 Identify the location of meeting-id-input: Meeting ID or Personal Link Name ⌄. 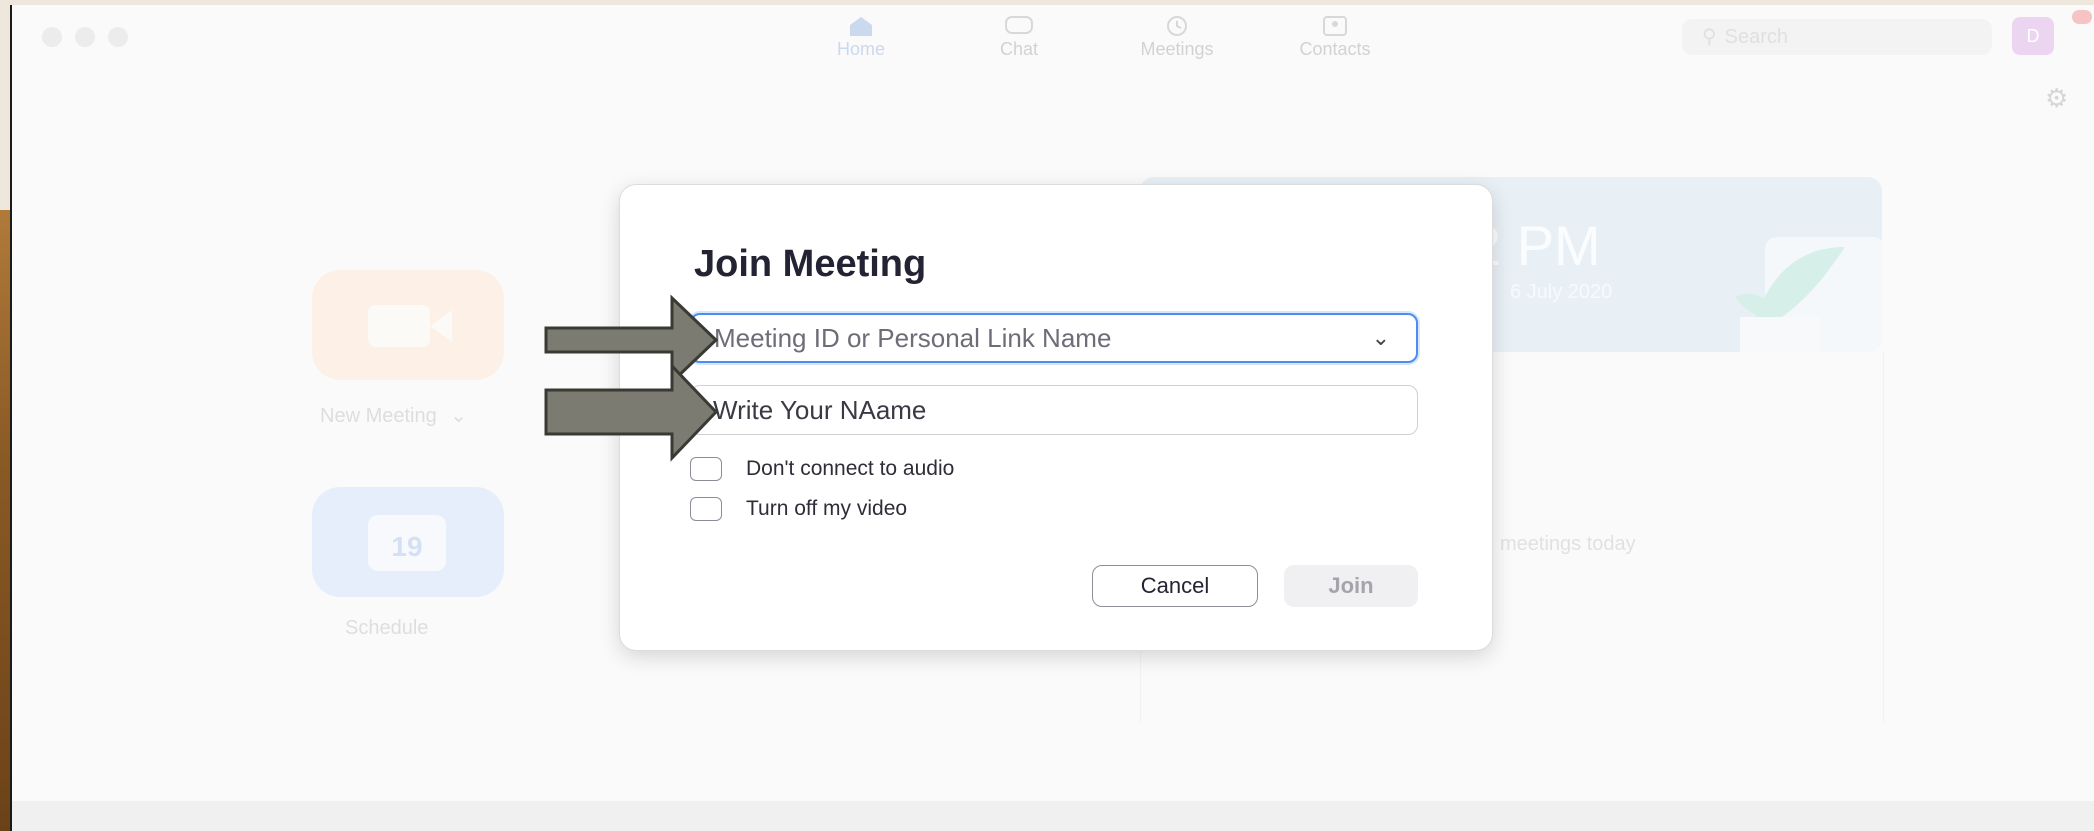
(1054, 338).